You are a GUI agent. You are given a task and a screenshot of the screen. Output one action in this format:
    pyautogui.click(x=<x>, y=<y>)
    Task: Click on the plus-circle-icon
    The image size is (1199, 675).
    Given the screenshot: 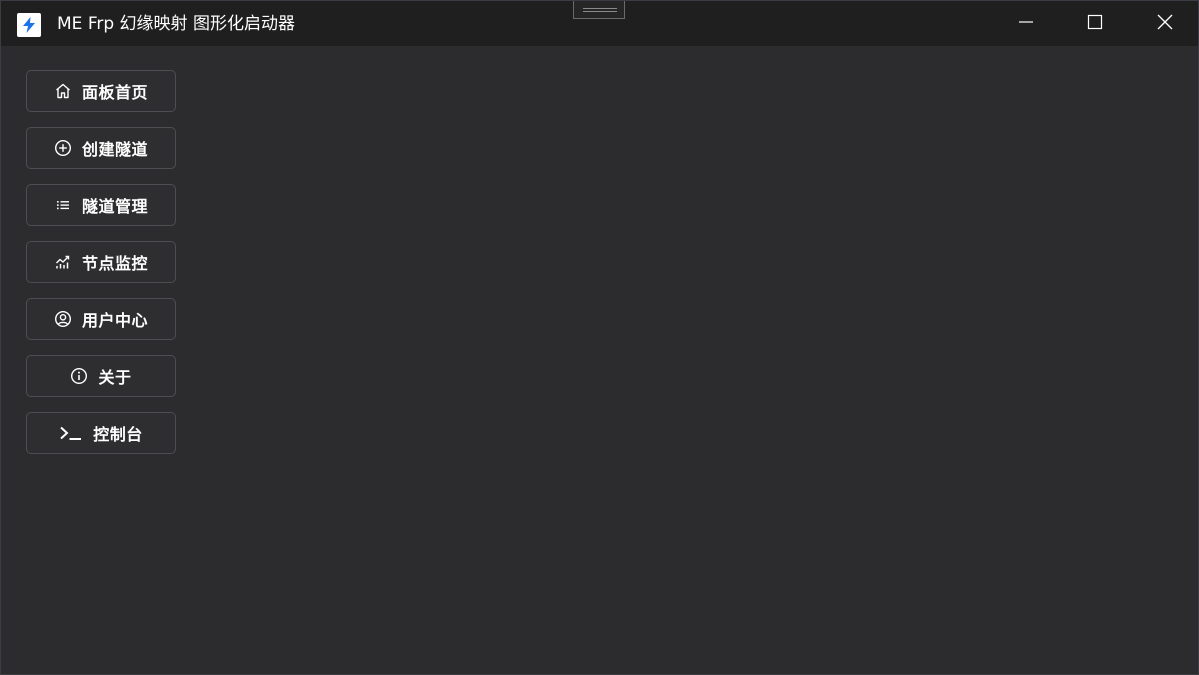 What is the action you would take?
    pyautogui.click(x=63, y=148)
    